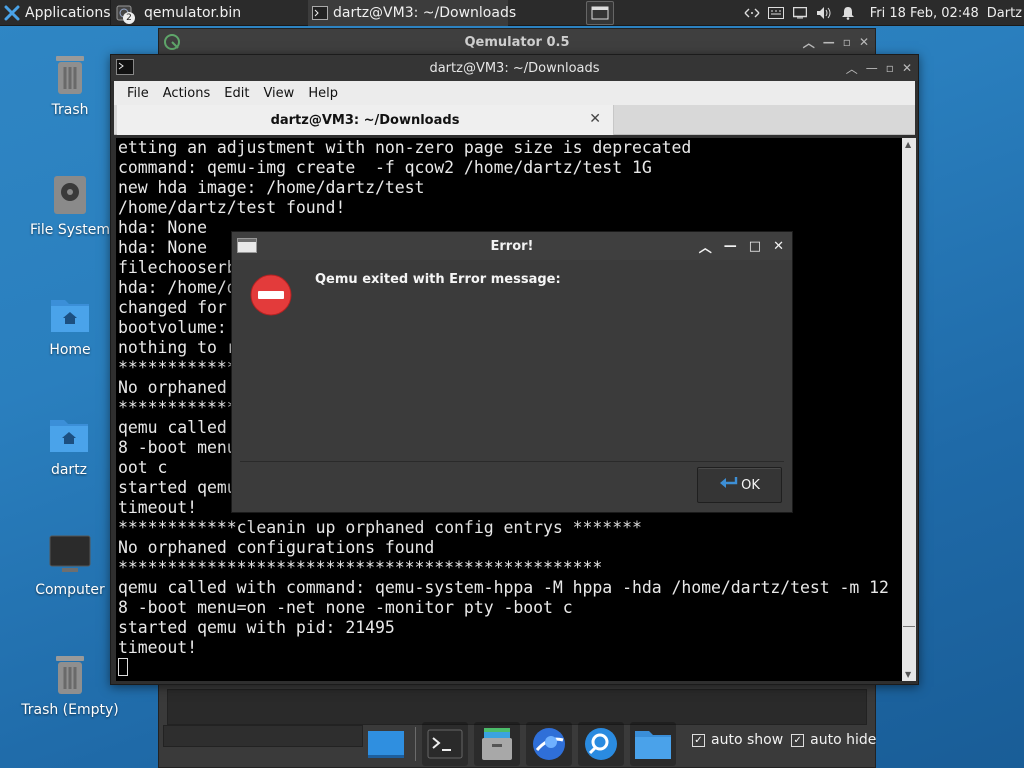 The width and height of the screenshot is (1024, 768). Describe the element at coordinates (232, 207) in the screenshot. I see `terminal-line: /home/dartz/test found!` at that location.